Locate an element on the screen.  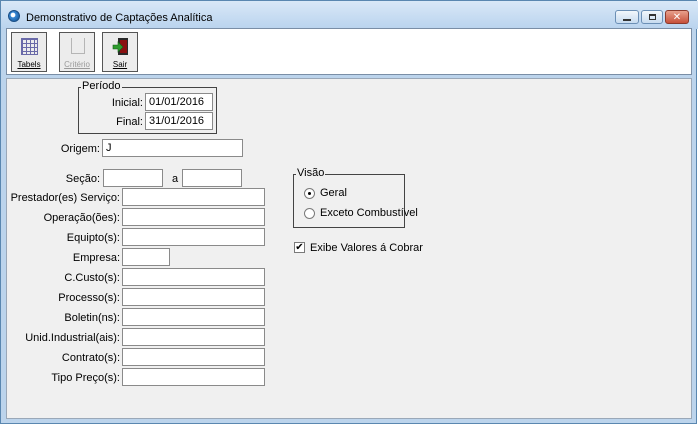
inicial-date-field: 01/01/2016 is located at coordinates (179, 102).